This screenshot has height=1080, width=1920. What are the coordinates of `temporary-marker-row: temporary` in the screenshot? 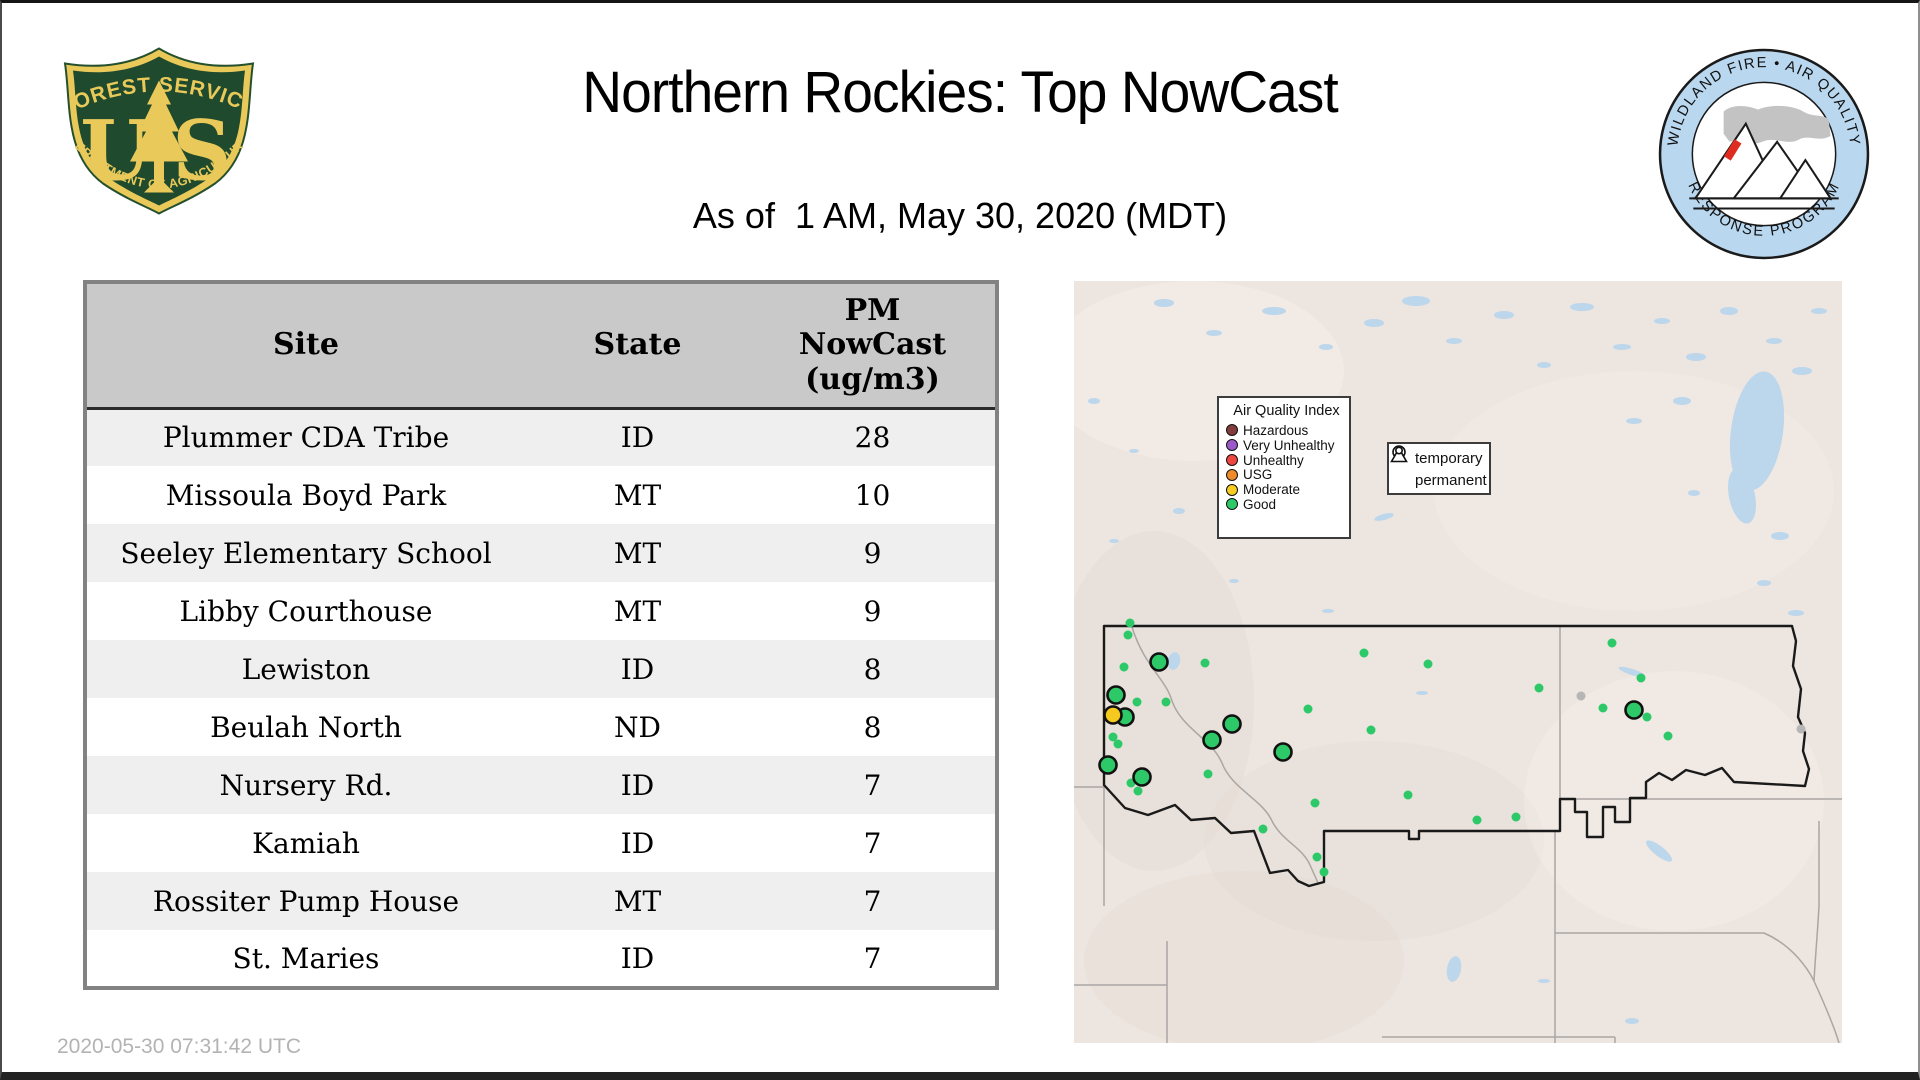 It's located at (1440, 457).